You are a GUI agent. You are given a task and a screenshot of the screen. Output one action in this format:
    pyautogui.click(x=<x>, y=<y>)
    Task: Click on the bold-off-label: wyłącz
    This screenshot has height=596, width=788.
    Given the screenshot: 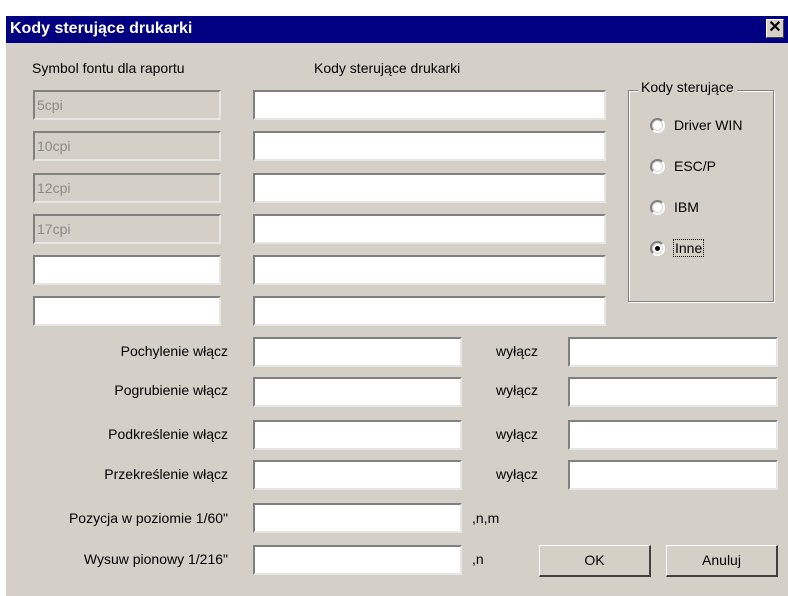 What is the action you would take?
    pyautogui.click(x=517, y=390)
    